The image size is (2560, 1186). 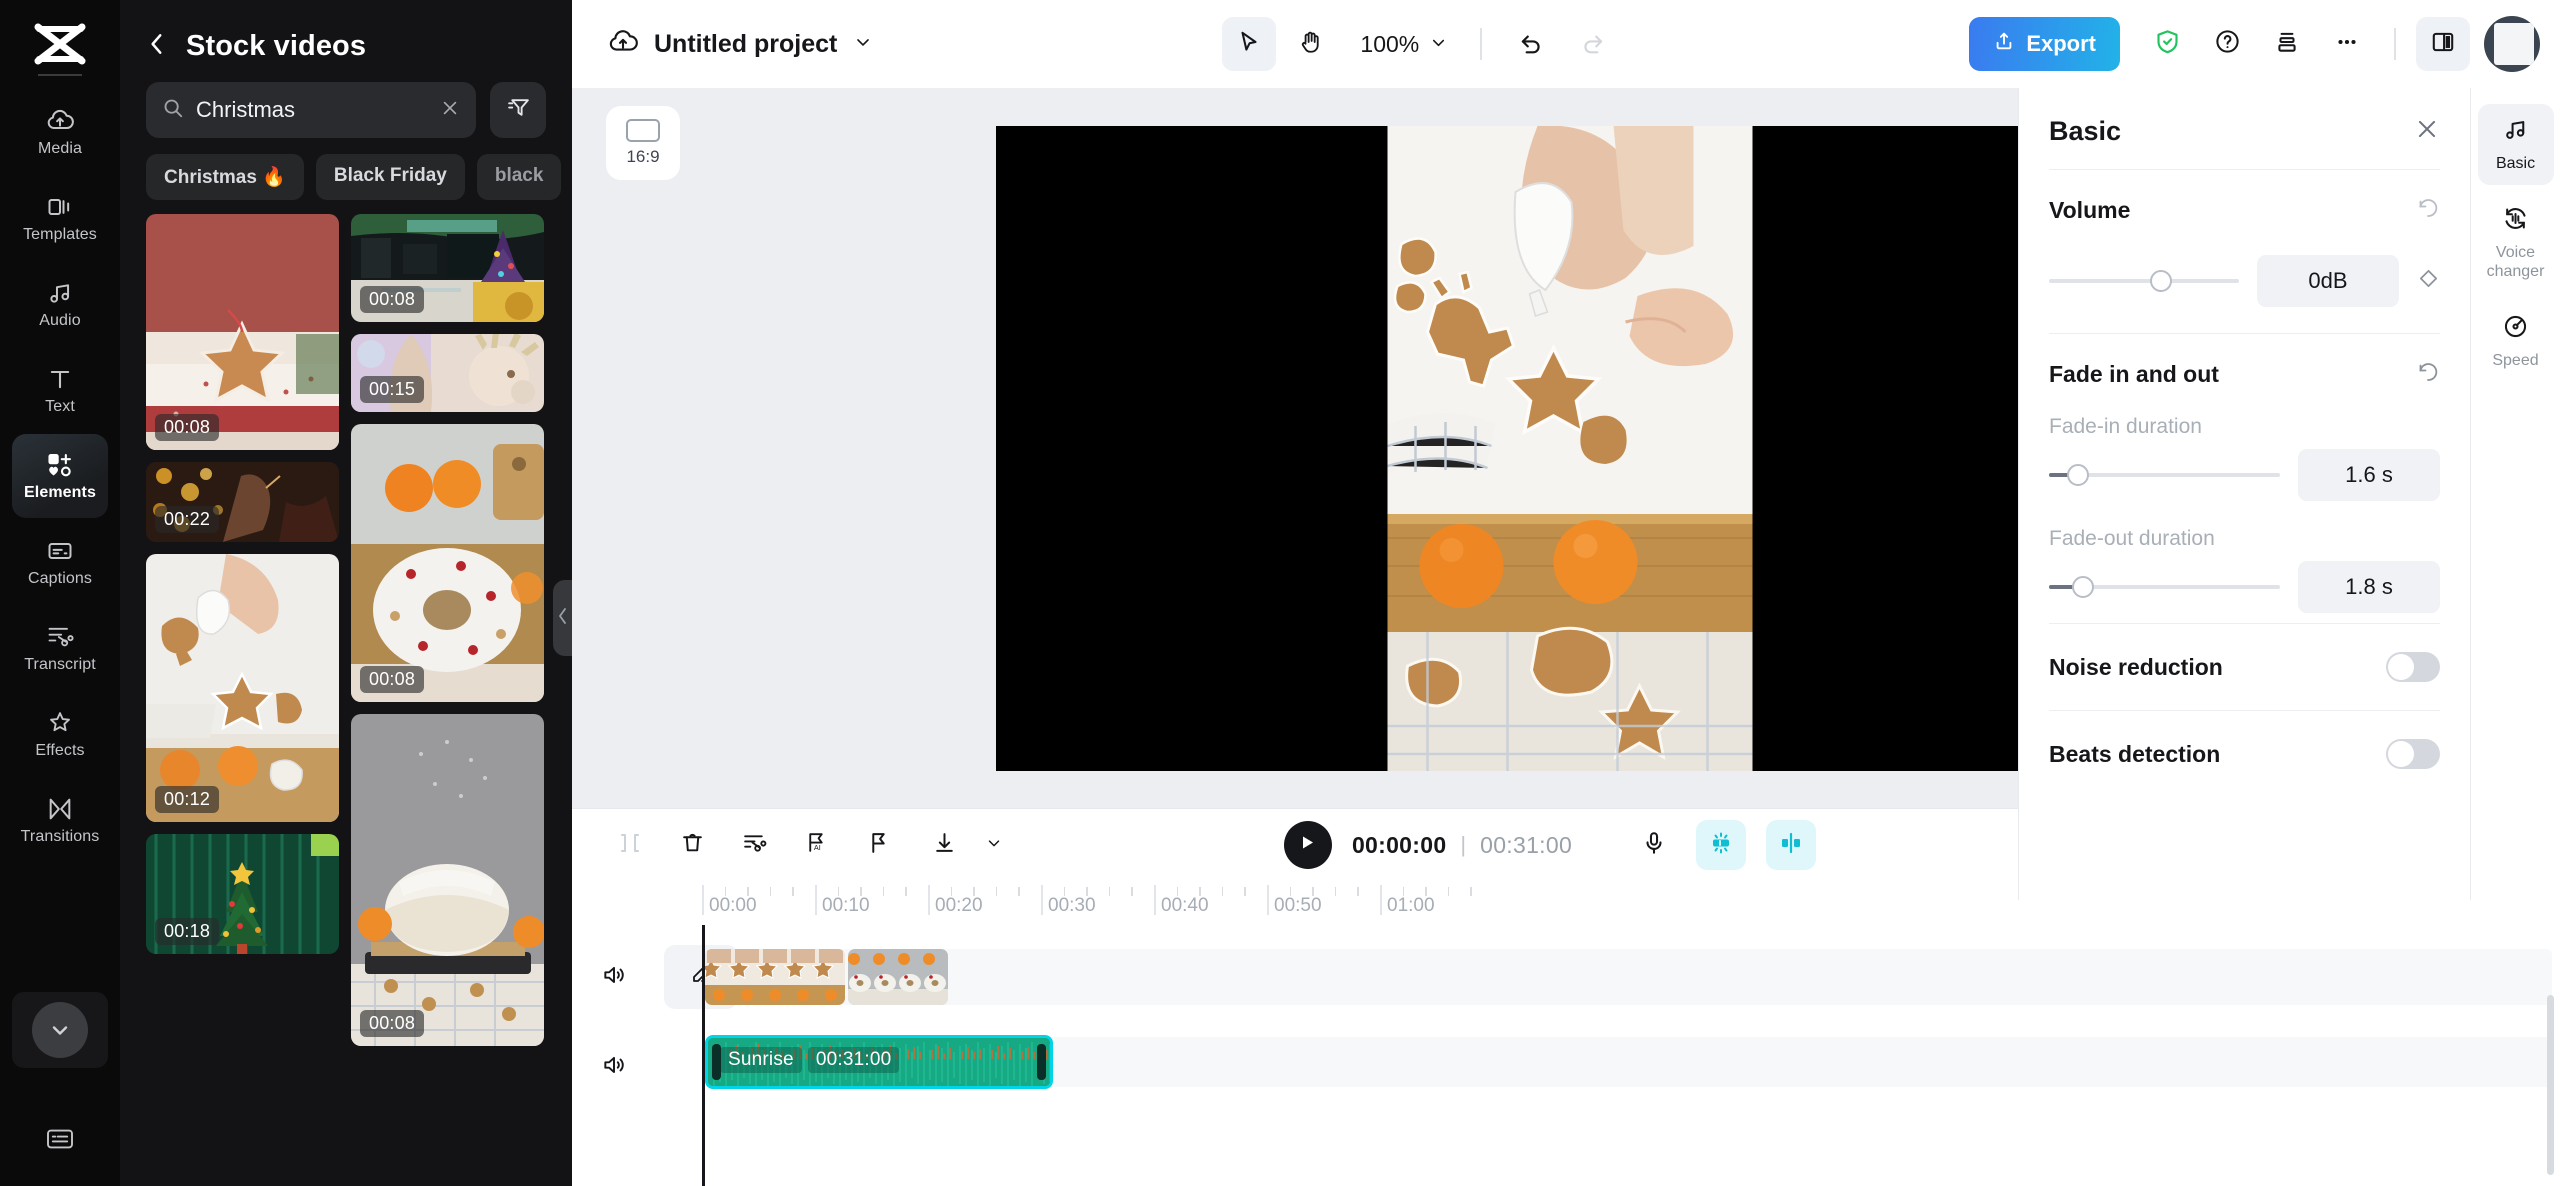 What do you see at coordinates (2428, 281) in the screenshot?
I see `keyframe-diamond-icon` at bounding box center [2428, 281].